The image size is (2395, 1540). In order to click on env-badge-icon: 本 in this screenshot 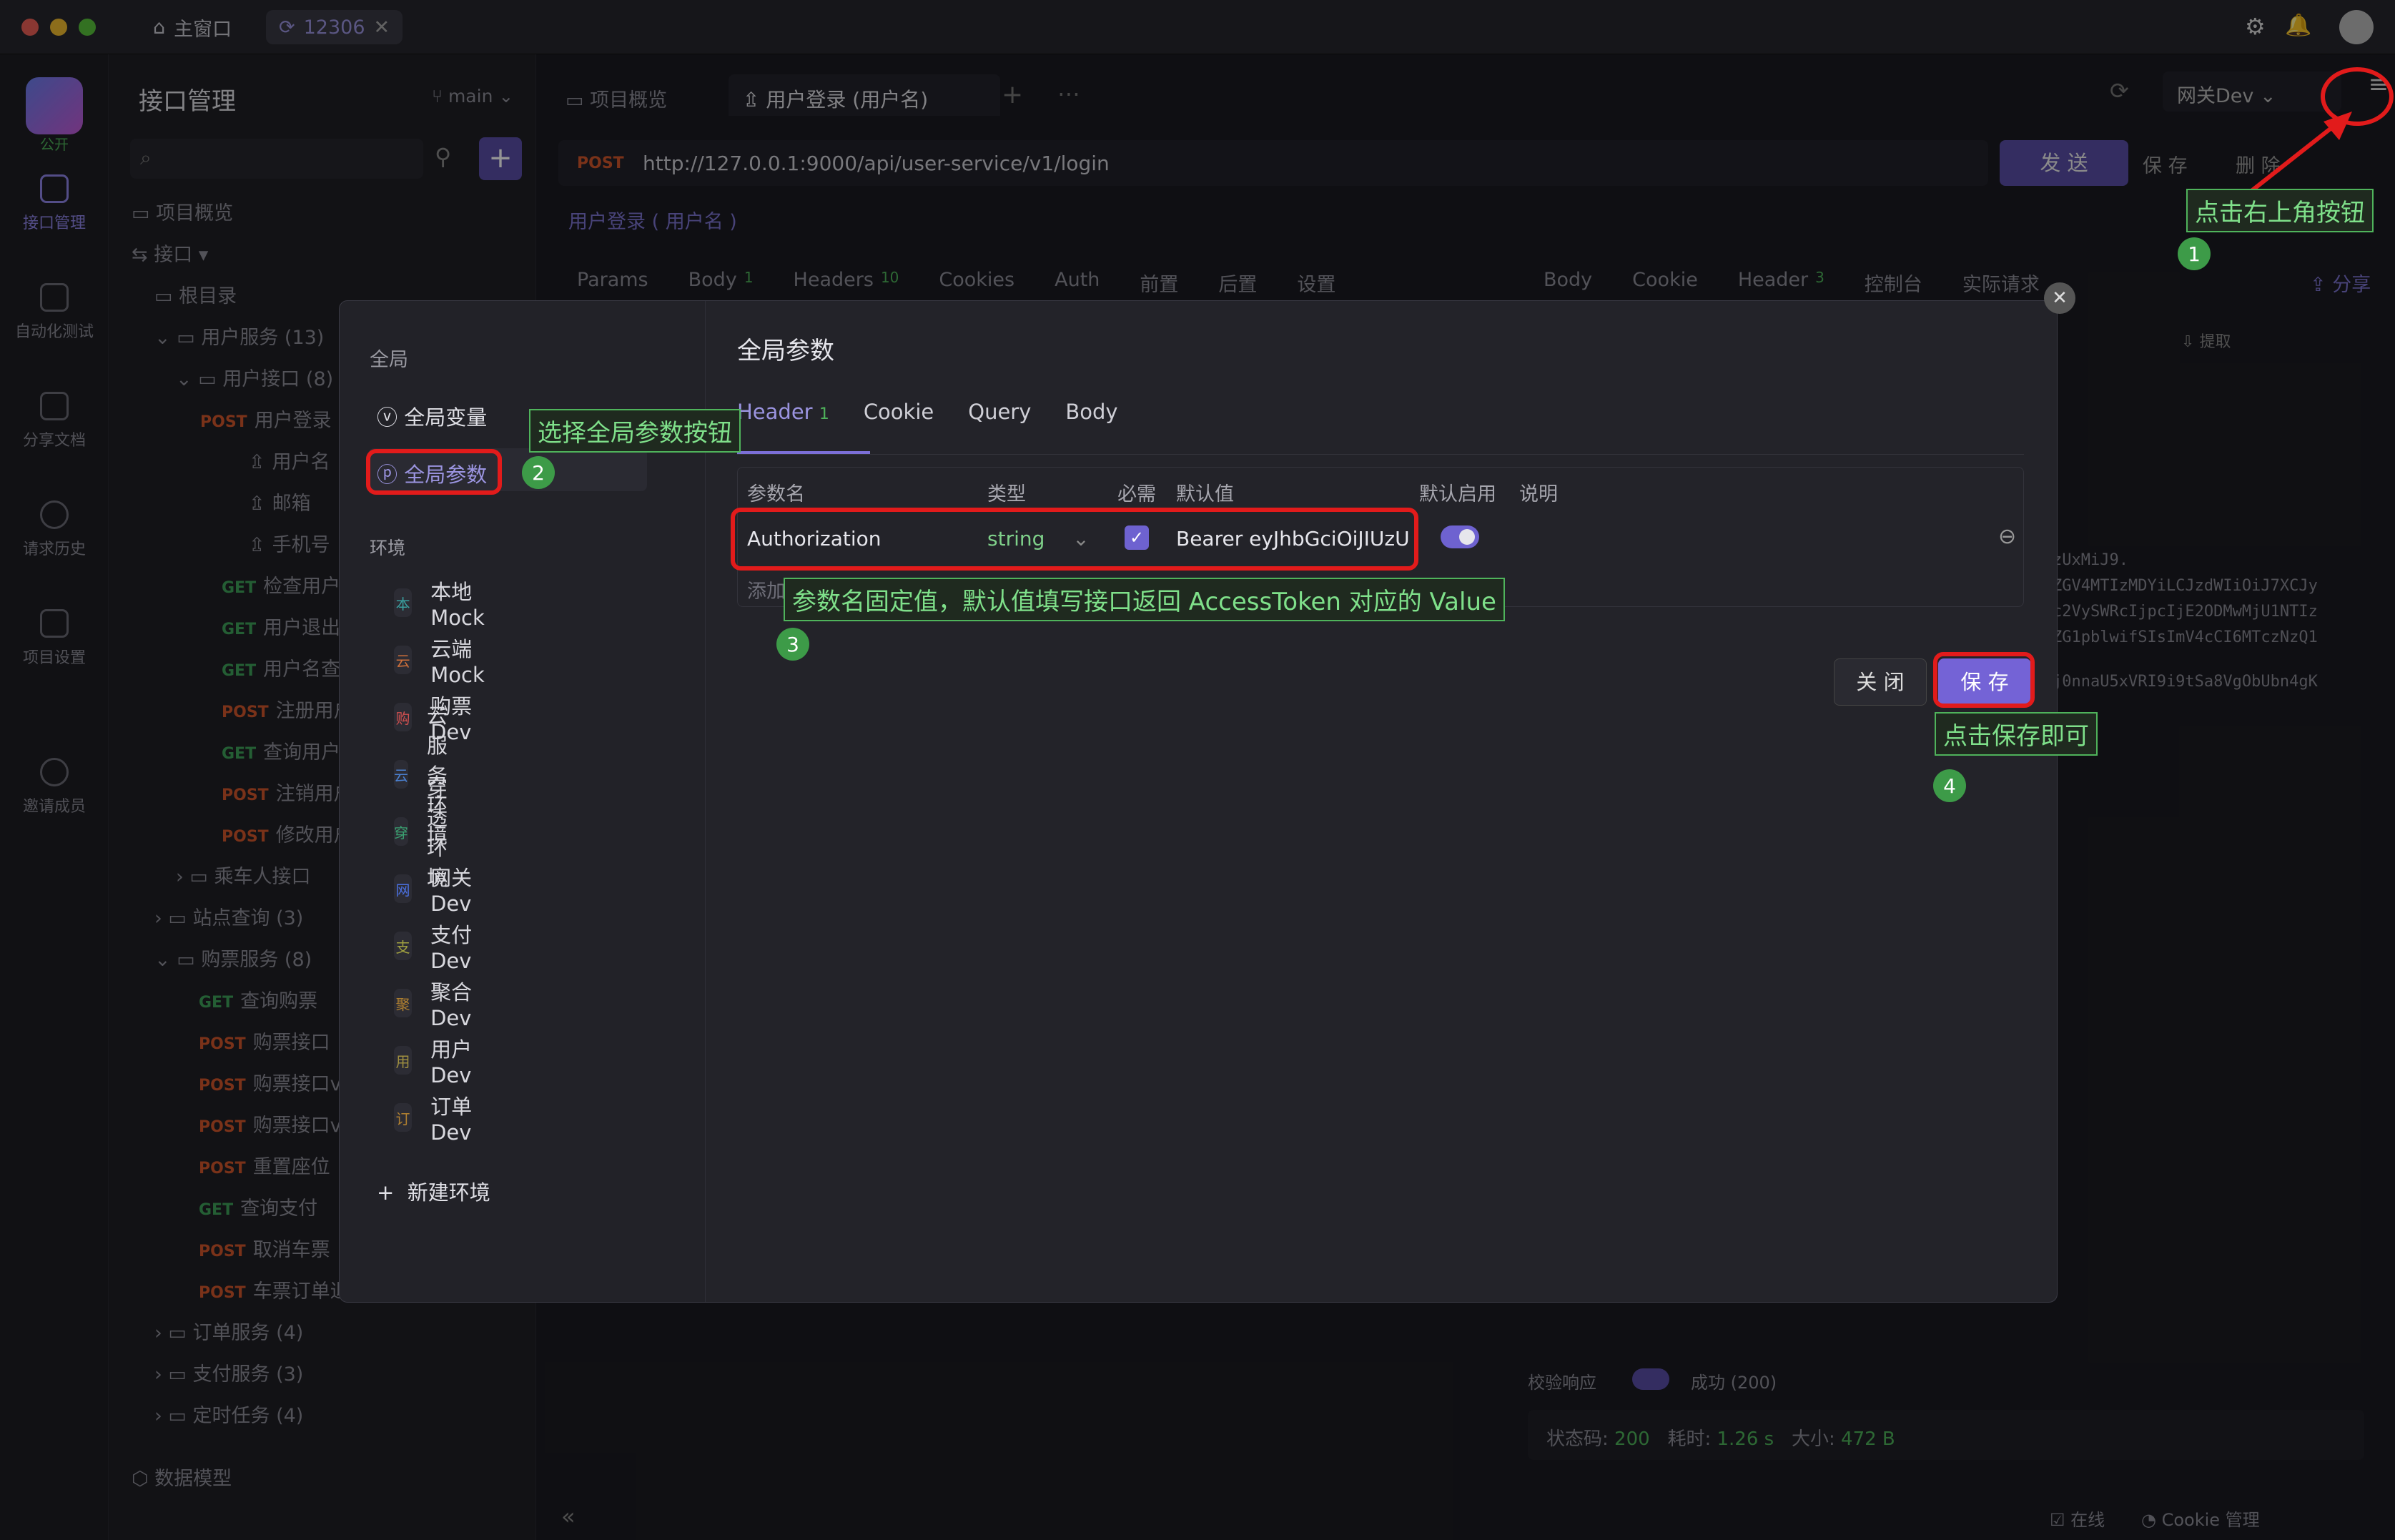, I will do `click(403, 602)`.